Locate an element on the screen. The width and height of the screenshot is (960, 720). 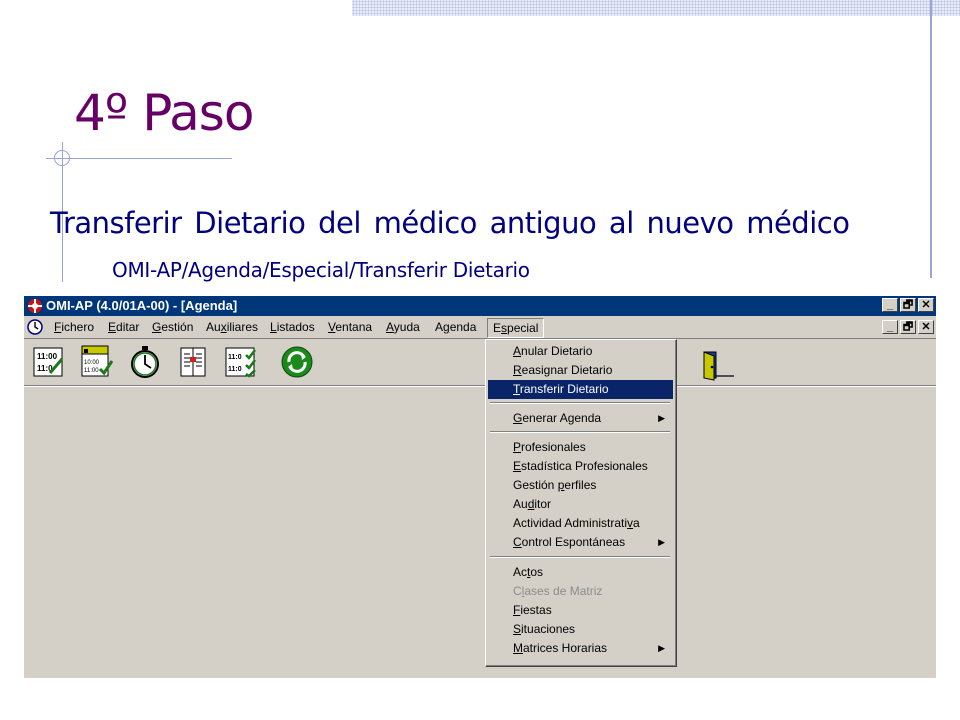
mdi-close-button: ✕ is located at coordinates (926, 327).